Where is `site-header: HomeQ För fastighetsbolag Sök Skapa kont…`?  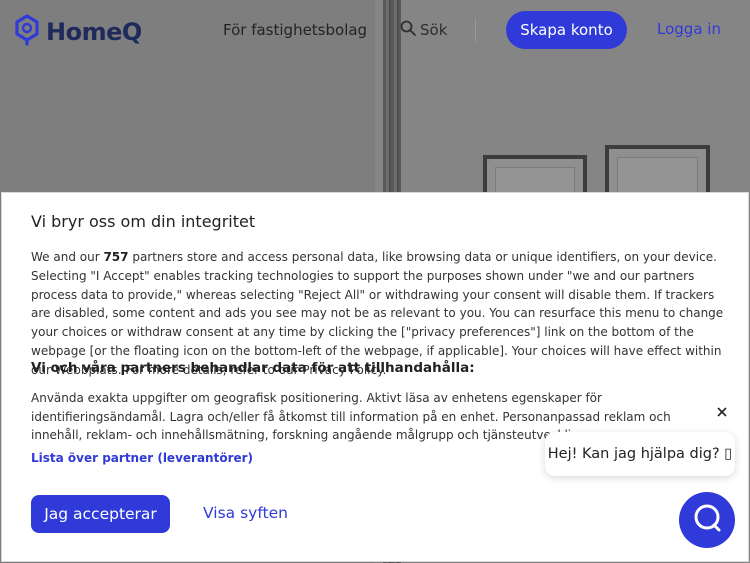 site-header: HomeQ För fastighetsbolag Sök Skapa kont… is located at coordinates (375, 31).